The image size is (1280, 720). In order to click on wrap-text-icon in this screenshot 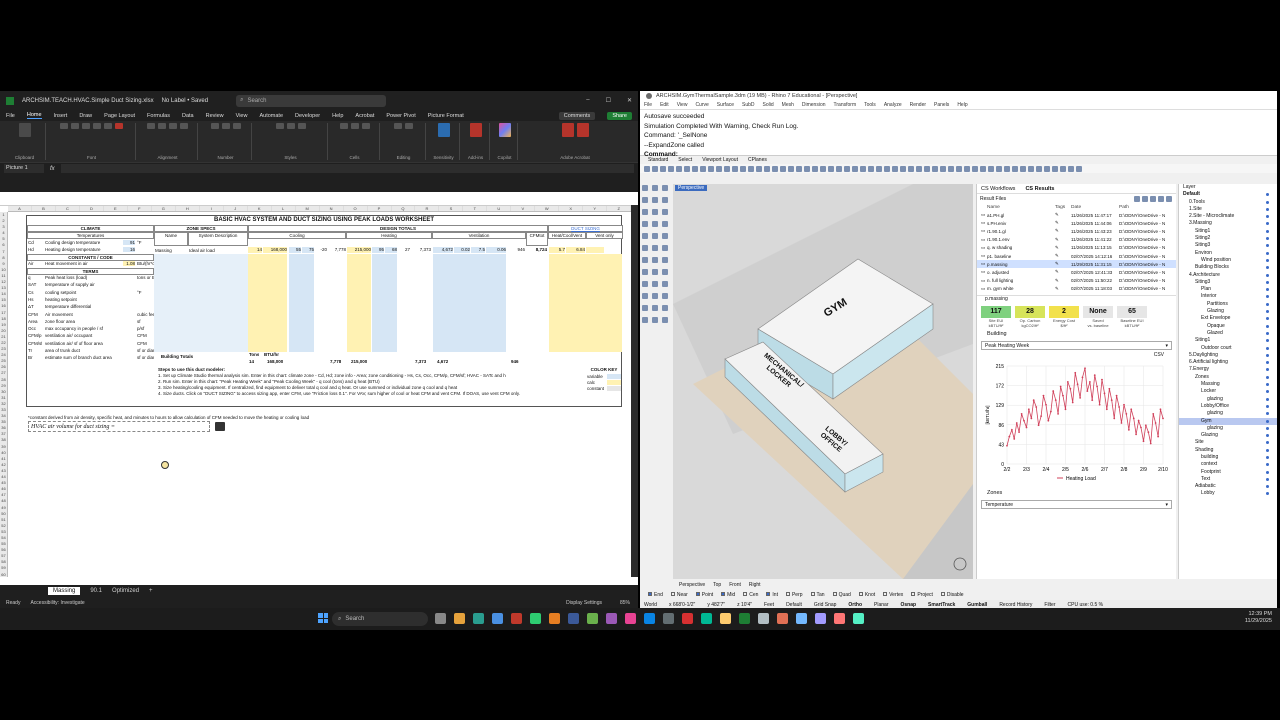, I will do `click(173, 126)`.